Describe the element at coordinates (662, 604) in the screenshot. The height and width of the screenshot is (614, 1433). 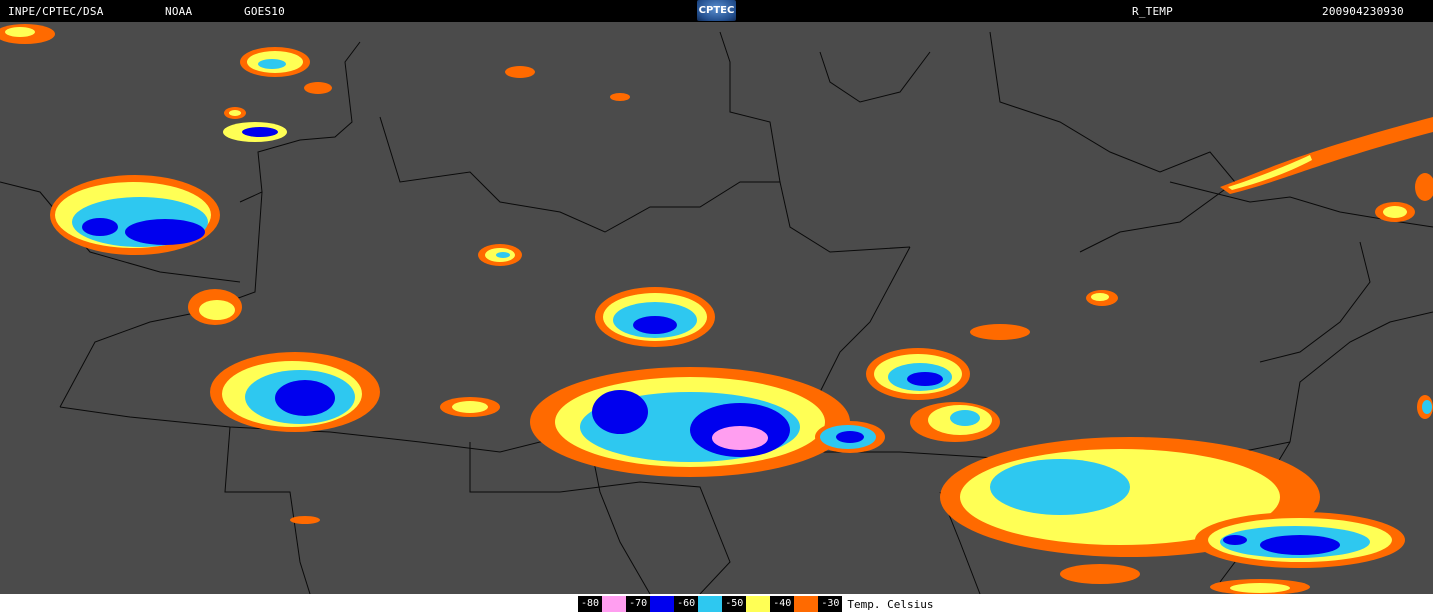
I see `legend-swatch-m70` at that location.